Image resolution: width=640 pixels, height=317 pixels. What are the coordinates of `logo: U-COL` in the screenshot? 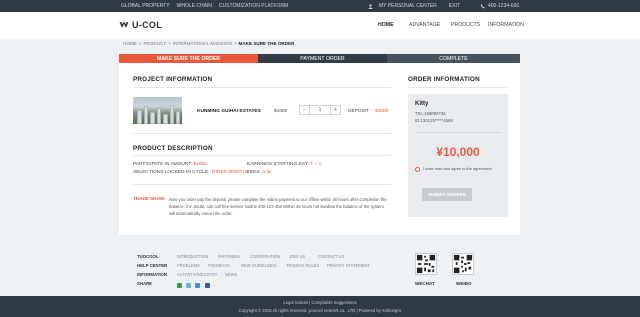 It's located at (140, 25).